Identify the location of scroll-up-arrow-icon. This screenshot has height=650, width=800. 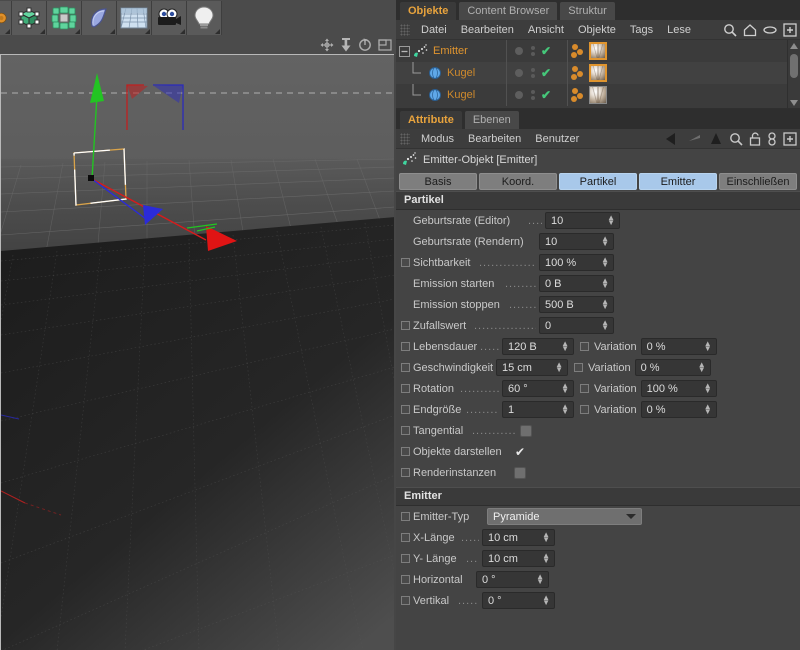
(794, 45).